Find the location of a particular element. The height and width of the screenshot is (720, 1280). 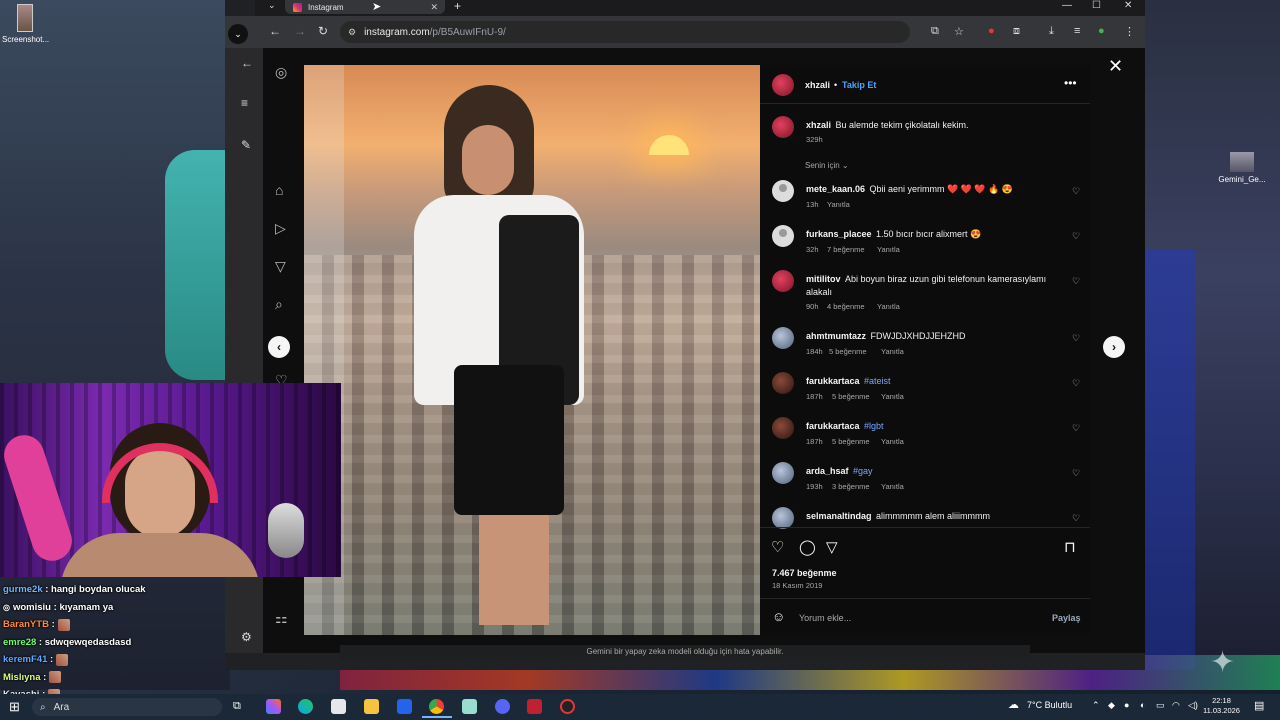

previous-post-button: ‹ is located at coordinates (279, 347).